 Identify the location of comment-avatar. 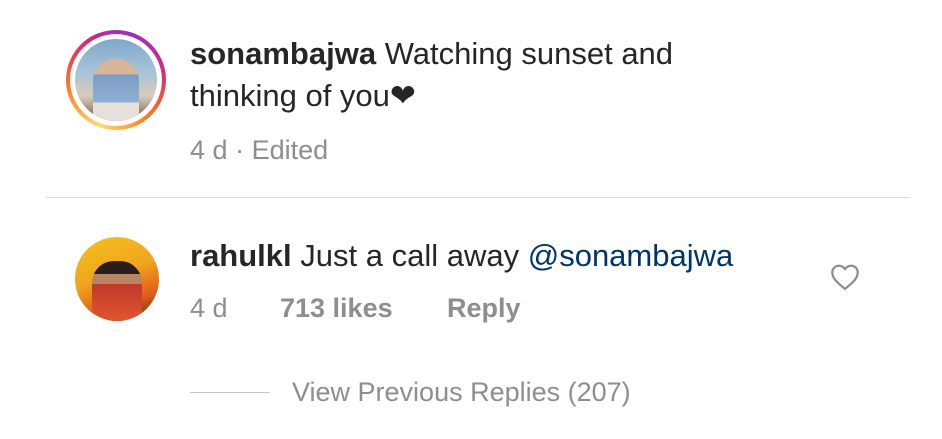
(117, 279).